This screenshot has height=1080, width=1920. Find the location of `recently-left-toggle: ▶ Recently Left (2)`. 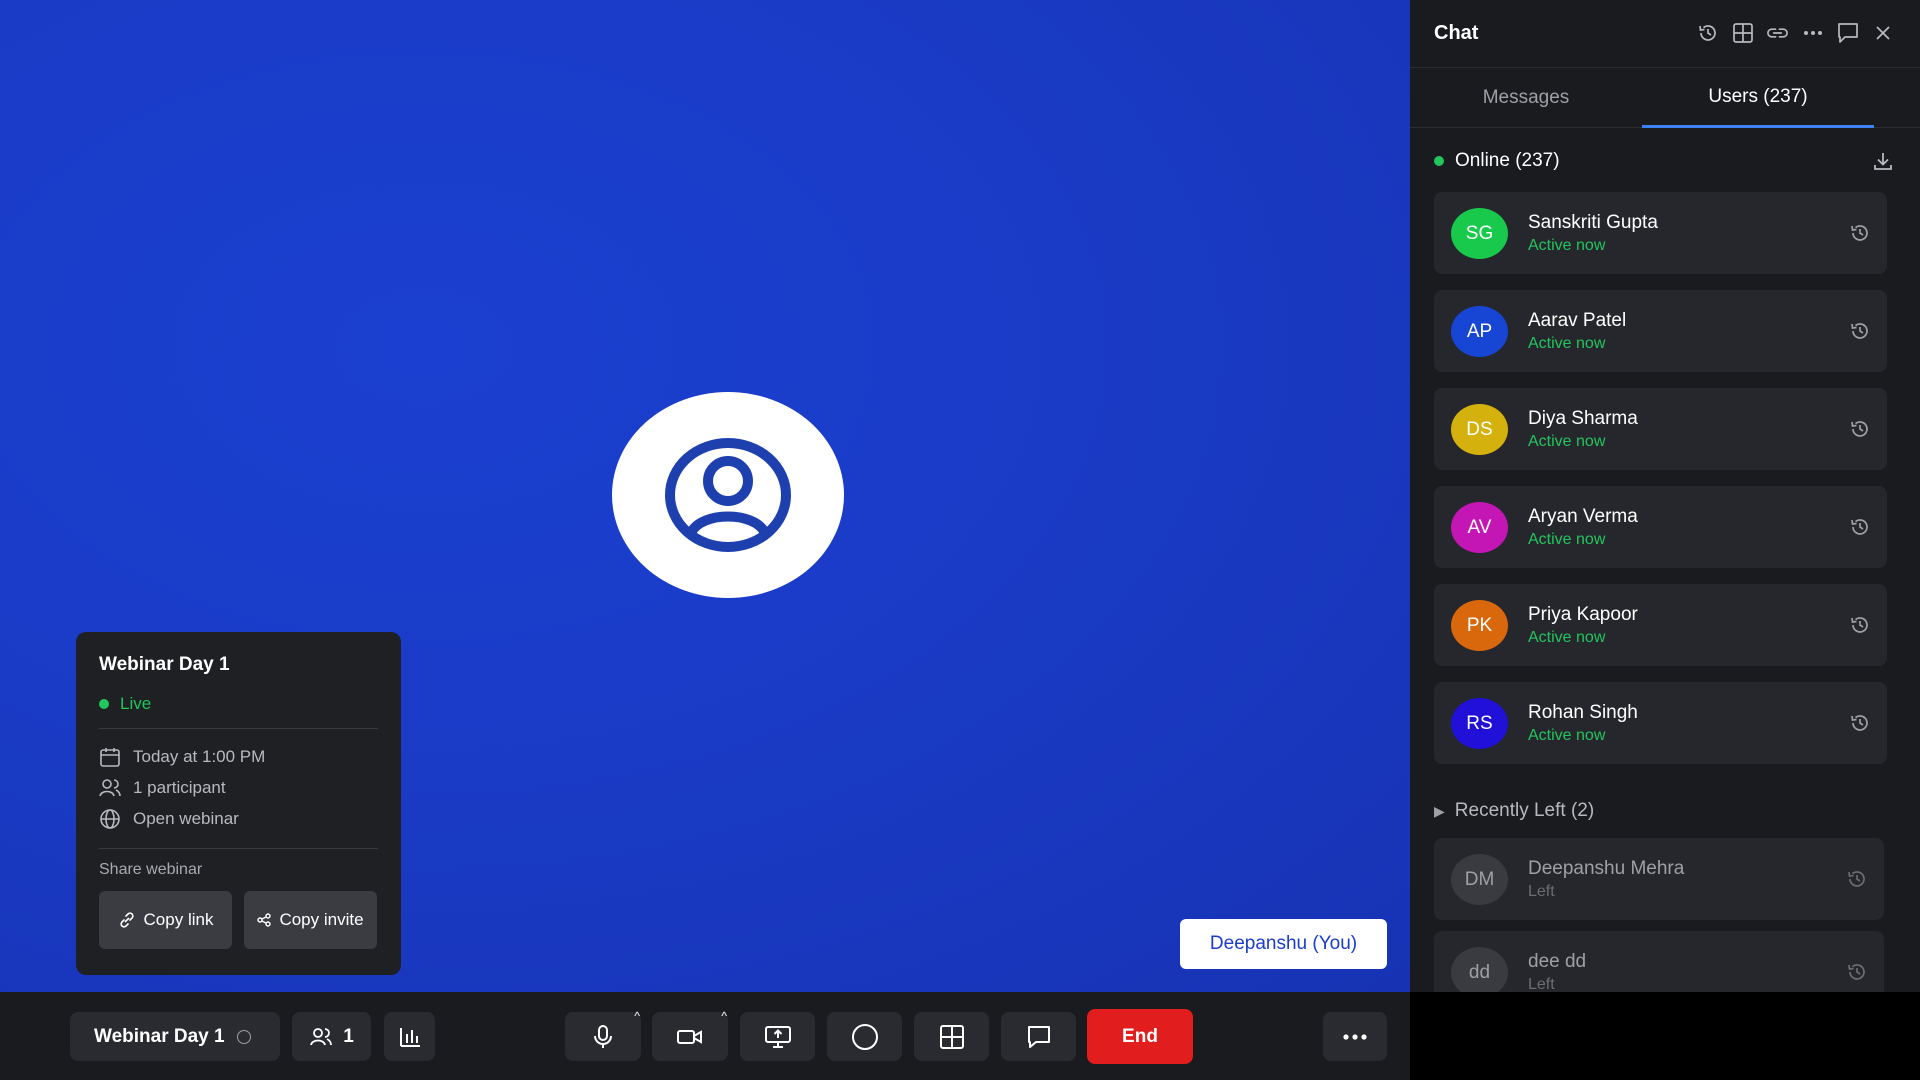

recently-left-toggle: ▶ Recently Left (2) is located at coordinates (1514, 811).